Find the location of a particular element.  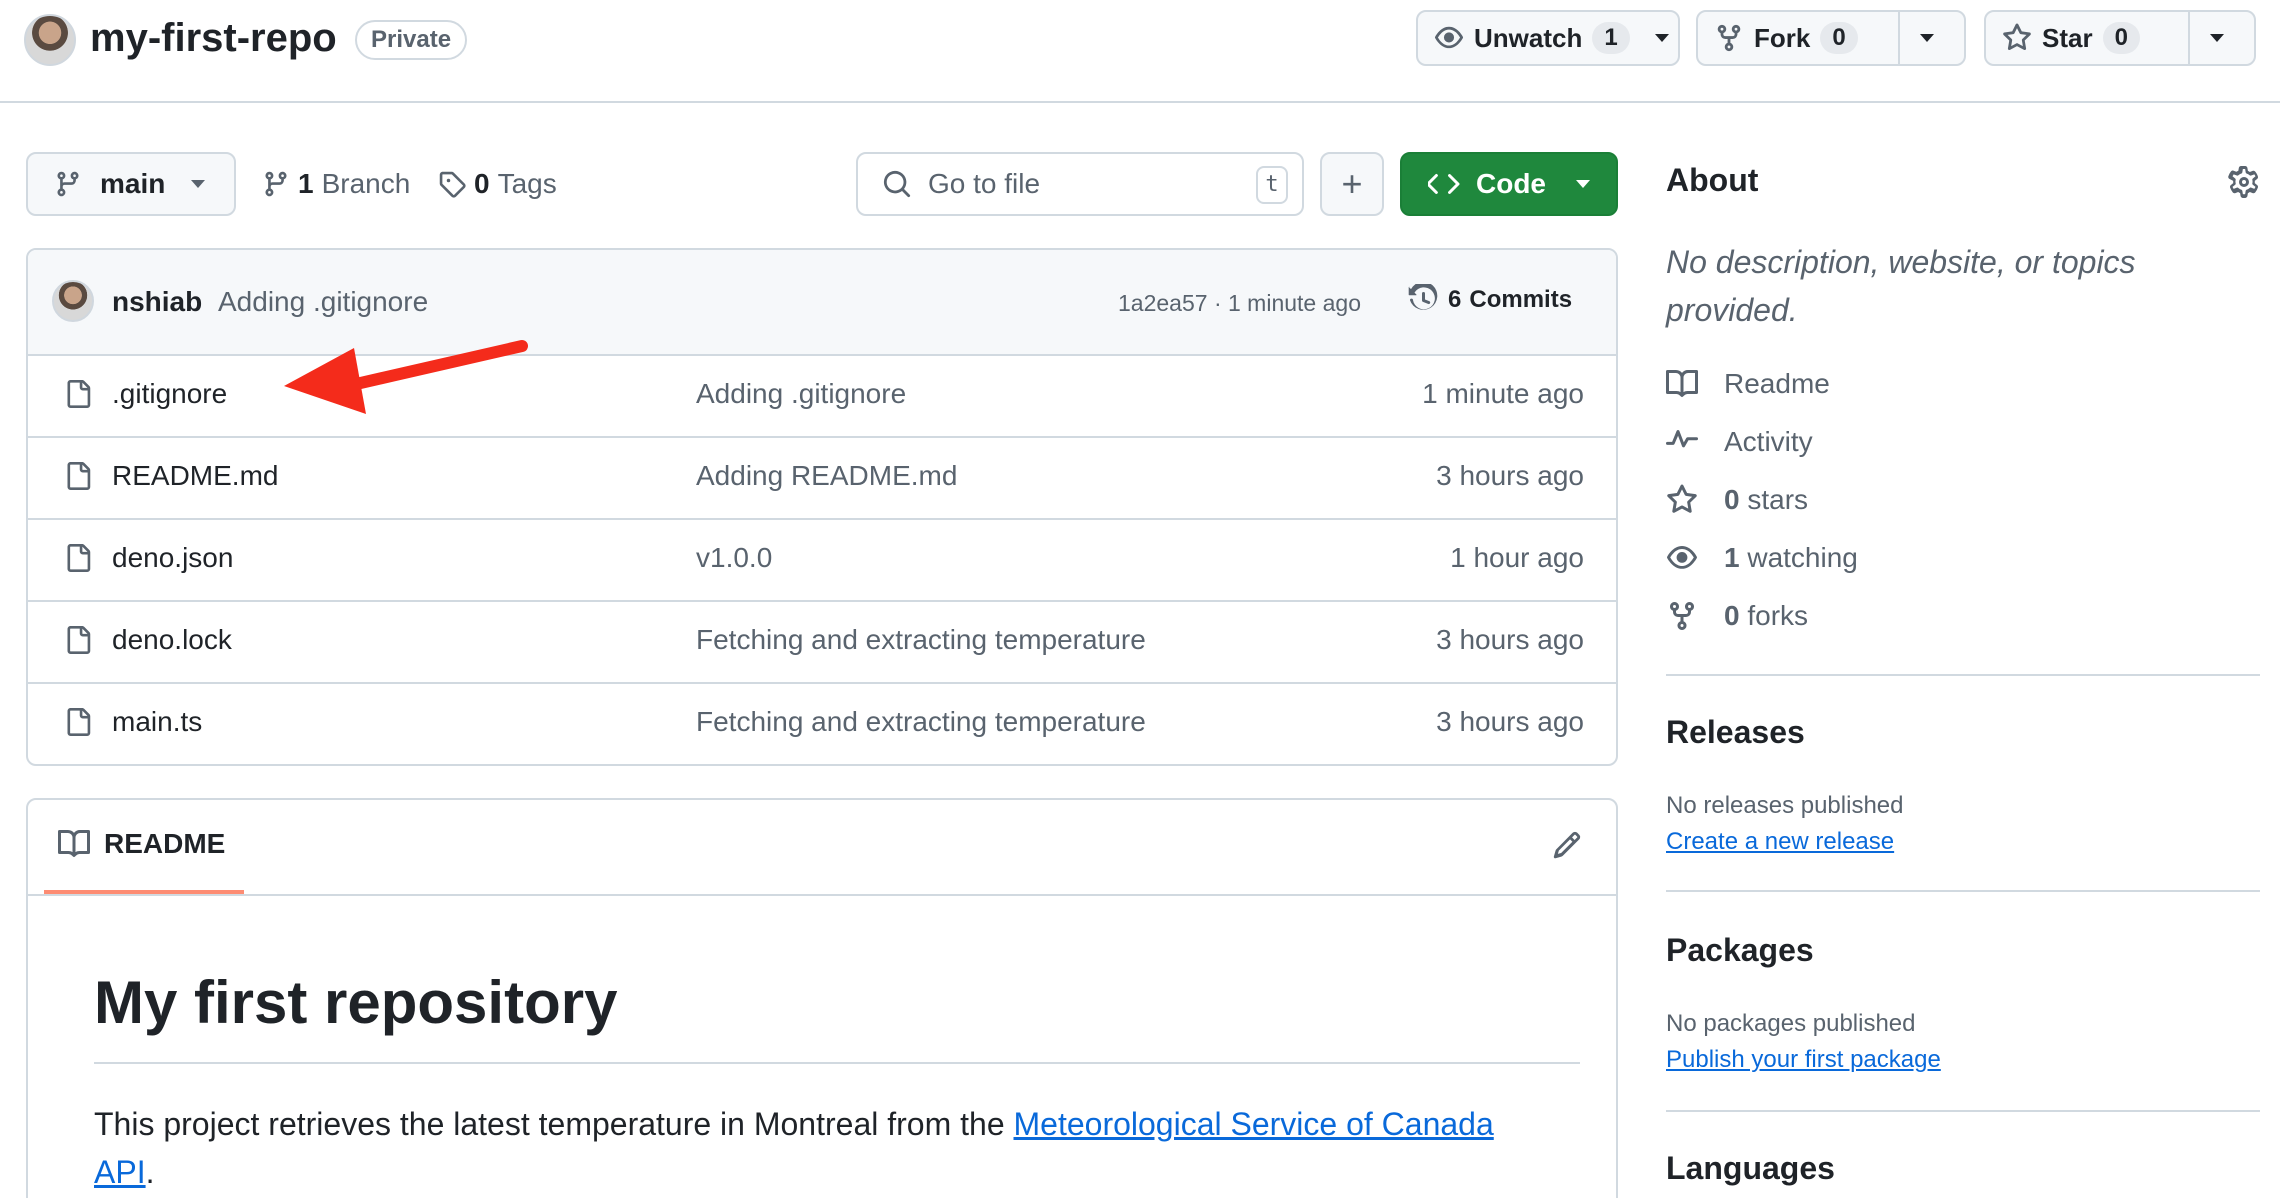

file-name: deno.json is located at coordinates (172, 558).